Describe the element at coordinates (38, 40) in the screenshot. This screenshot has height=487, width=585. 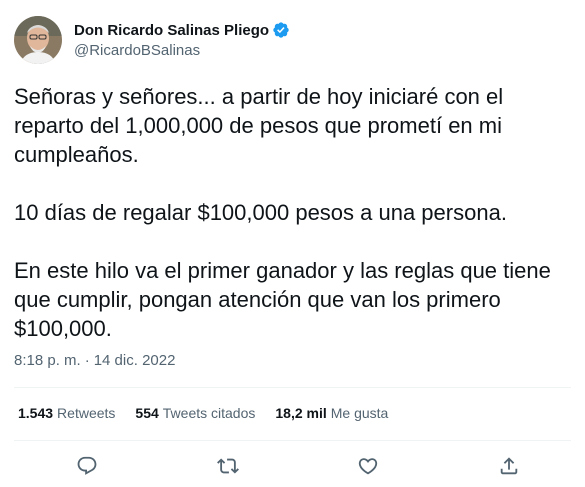
I see `avatar` at that location.